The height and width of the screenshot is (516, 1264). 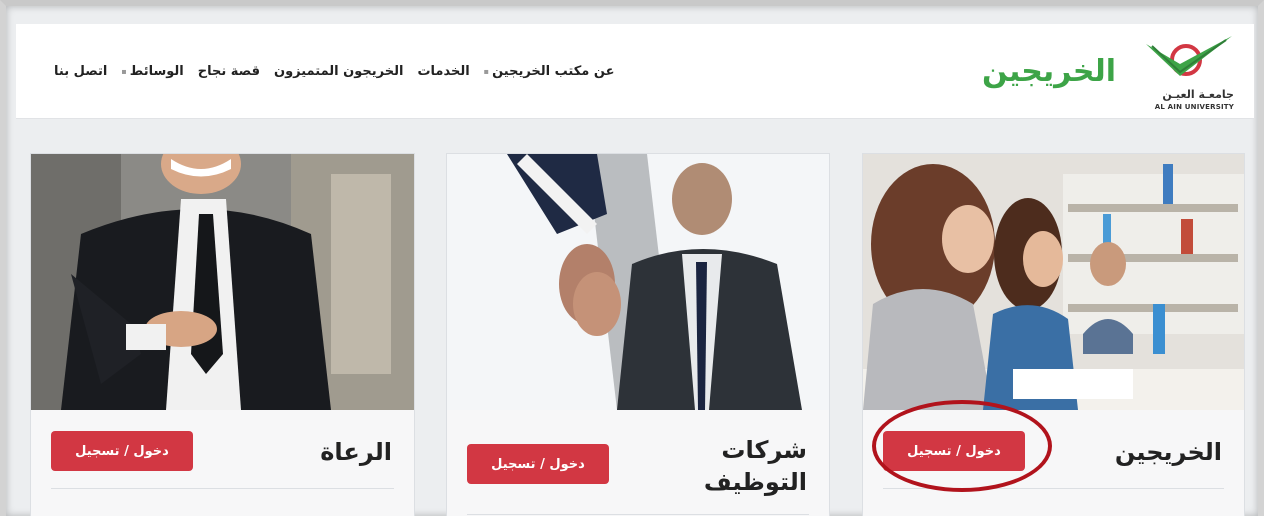 I want to click on card-title-line-1: شركات, so click(x=764, y=450).